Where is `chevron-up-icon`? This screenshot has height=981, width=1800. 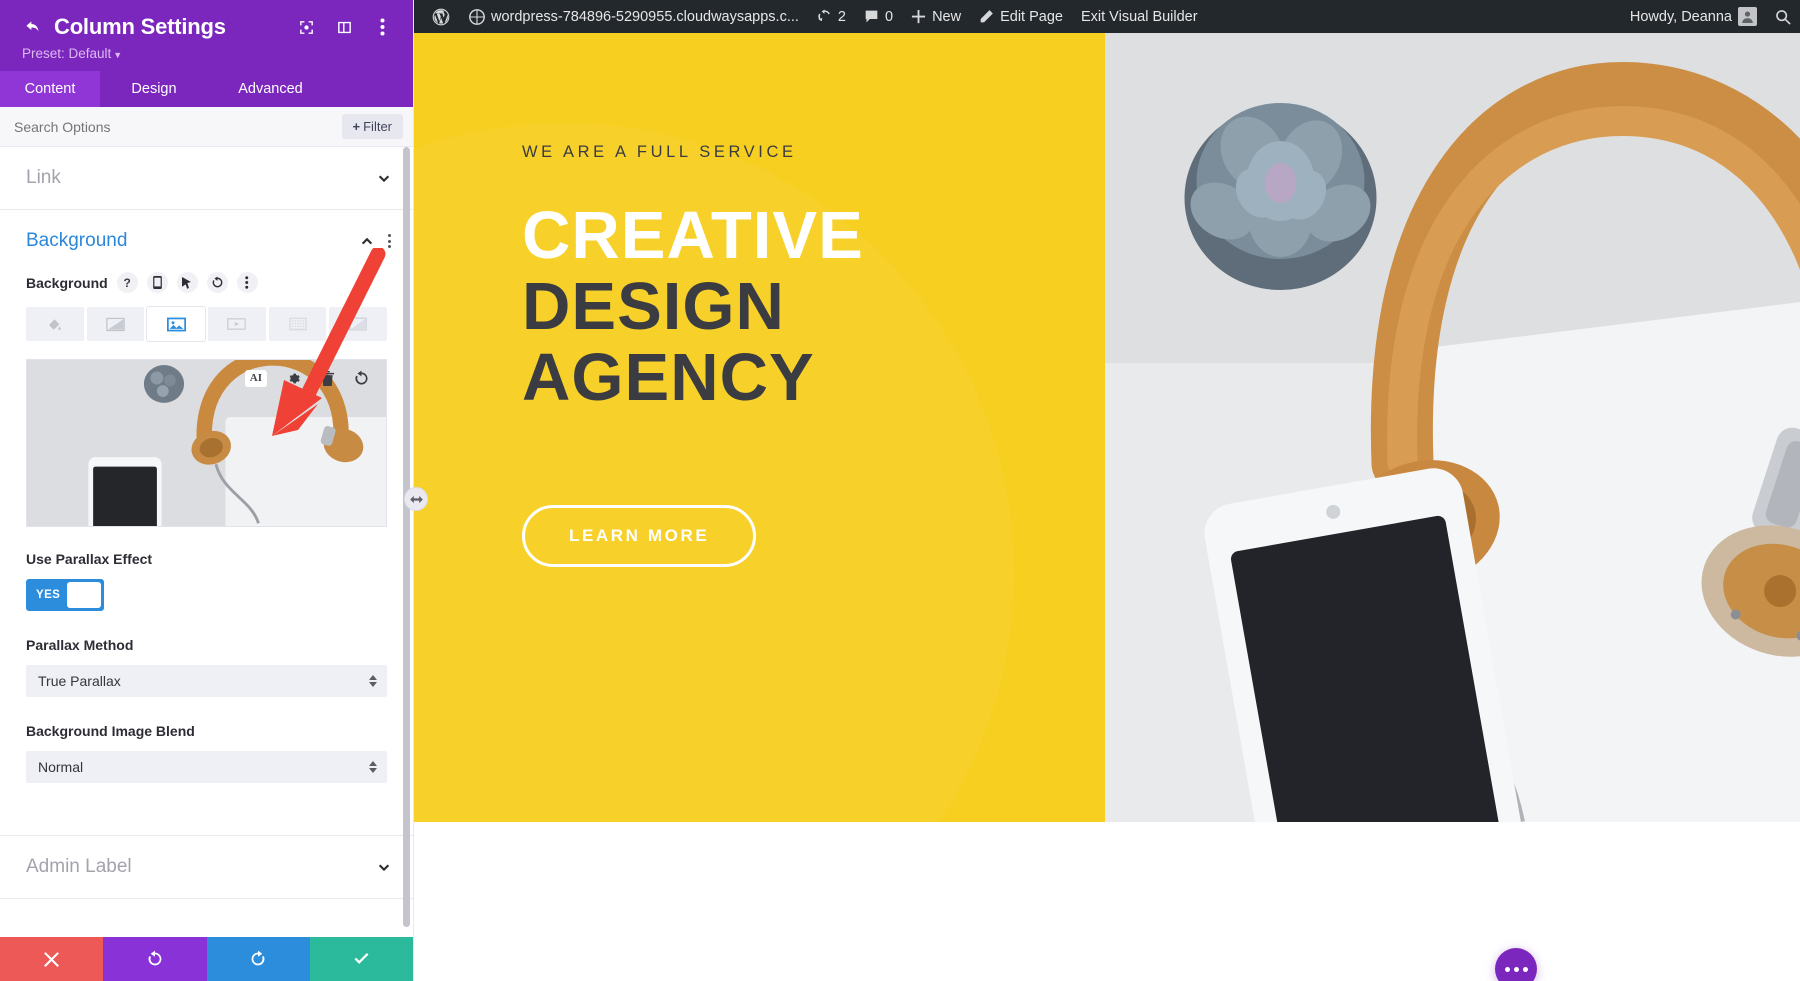
chevron-up-icon is located at coordinates (367, 241).